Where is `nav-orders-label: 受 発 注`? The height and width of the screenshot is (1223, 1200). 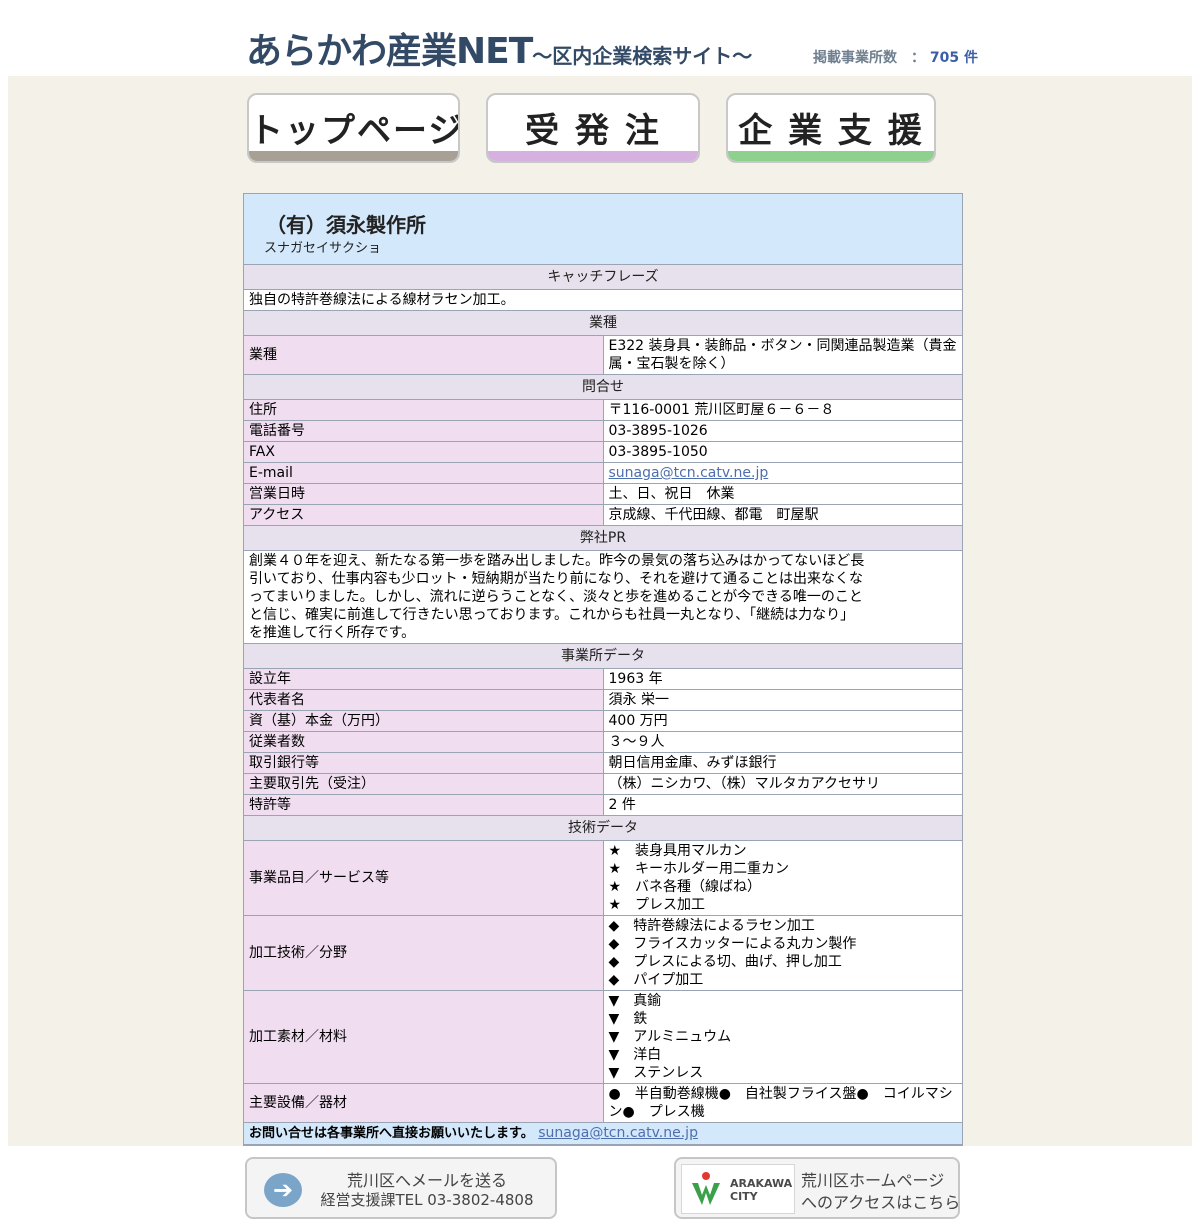 nav-orders-label: 受 発 注 is located at coordinates (593, 131).